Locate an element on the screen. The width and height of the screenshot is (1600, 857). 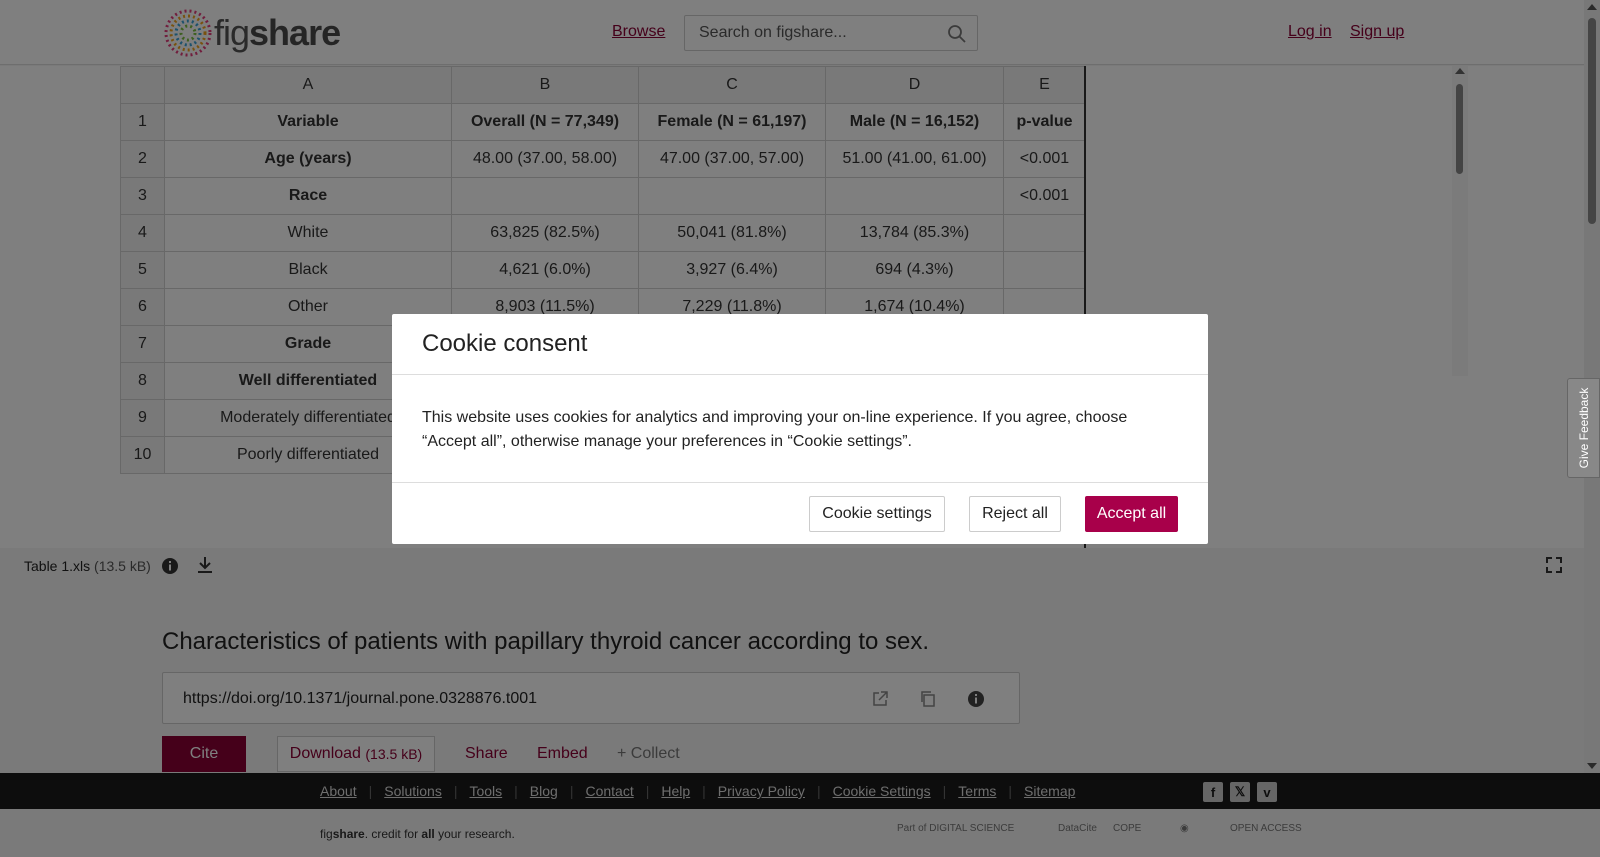
cookie-settings-button: Cookie settings is located at coordinates (877, 514).